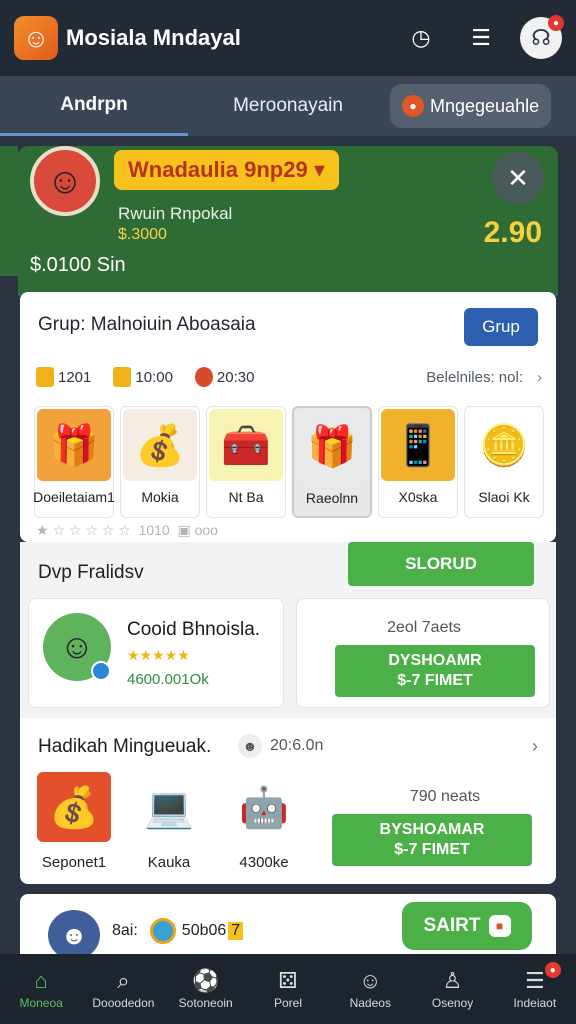 The height and width of the screenshot is (1024, 576). I want to click on nav-porel: ⚄ Porel, so click(288, 989).